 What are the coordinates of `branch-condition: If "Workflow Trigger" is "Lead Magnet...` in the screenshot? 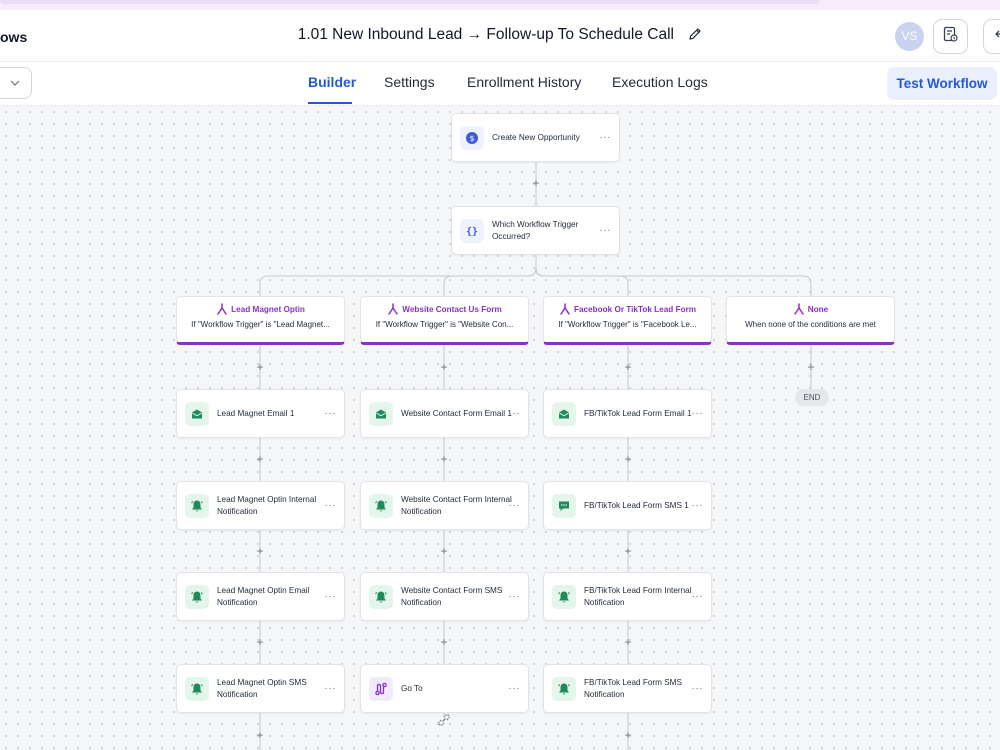 It's located at (260, 324).